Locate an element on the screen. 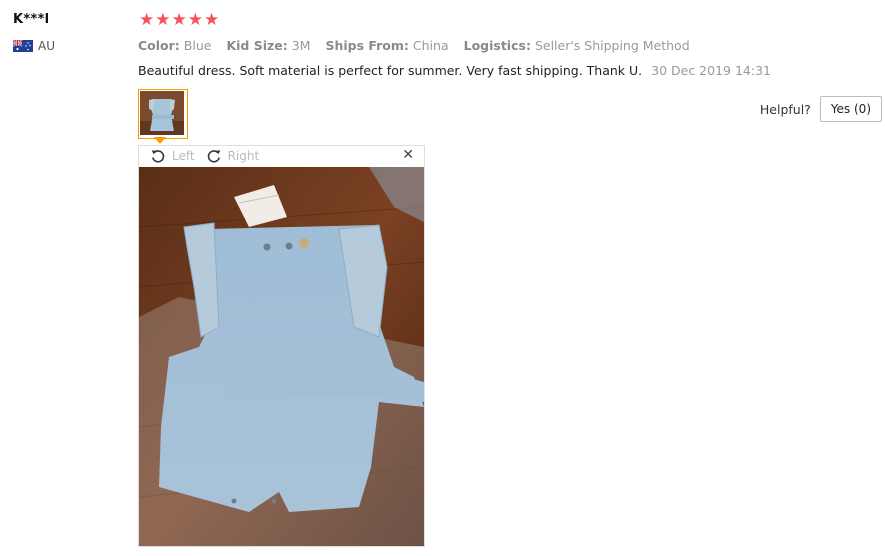 This screenshot has width=885, height=556. close-icon: ✕ is located at coordinates (408, 155).